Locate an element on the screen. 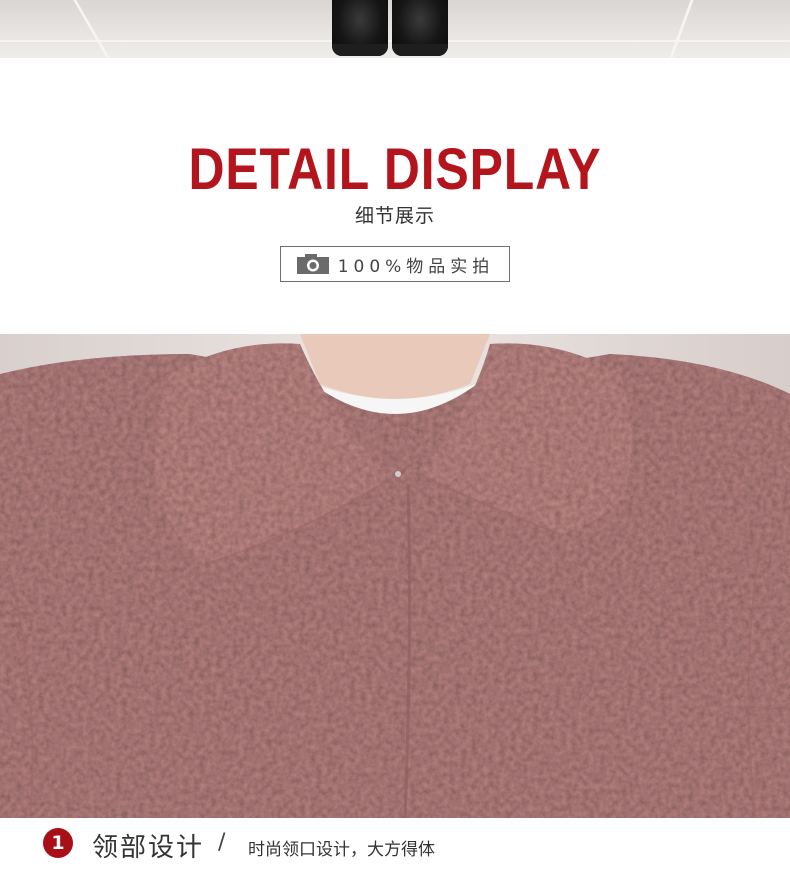 The image size is (790, 871). page-title: DETAIL DISPLAY is located at coordinates (395, 169).